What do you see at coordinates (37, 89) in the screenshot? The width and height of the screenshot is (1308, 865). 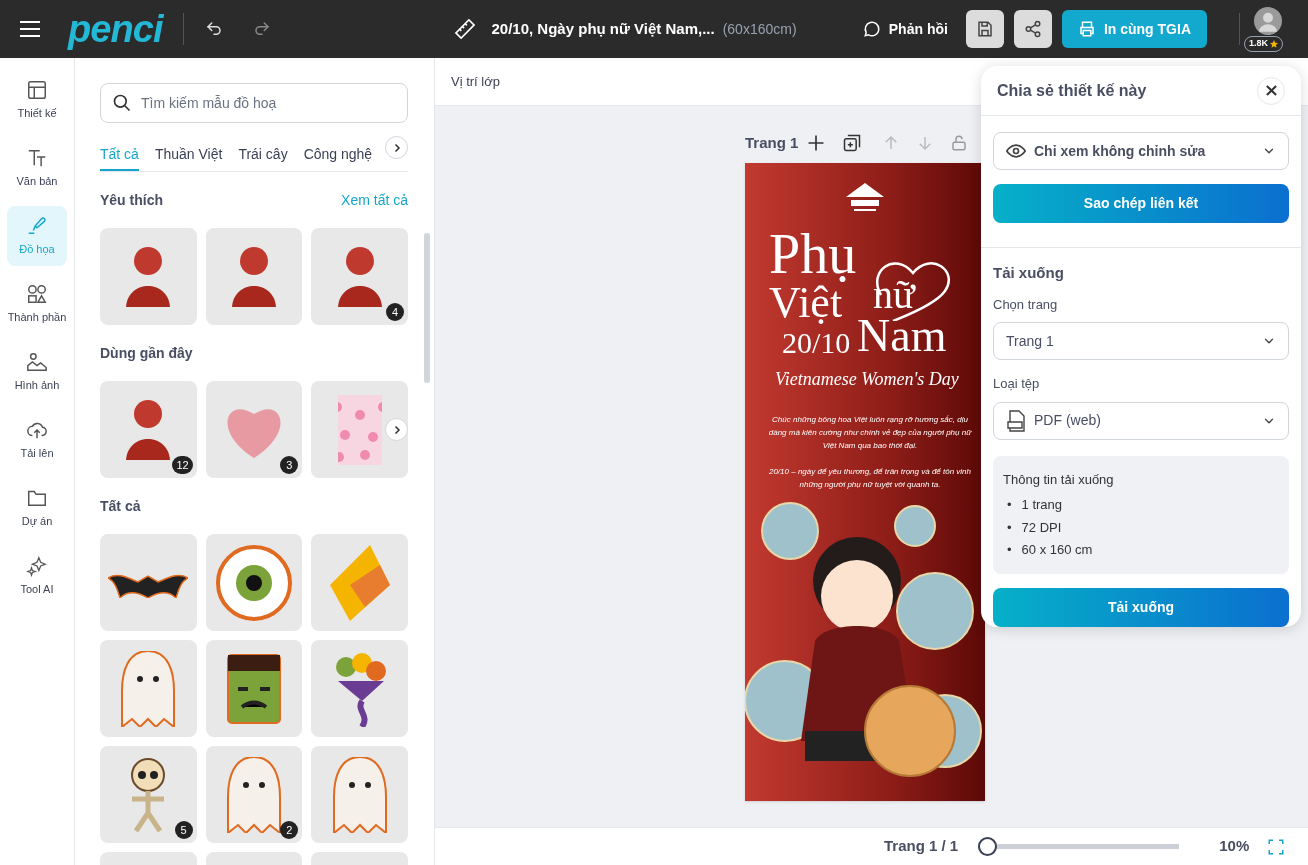 I see `layout-icon` at bounding box center [37, 89].